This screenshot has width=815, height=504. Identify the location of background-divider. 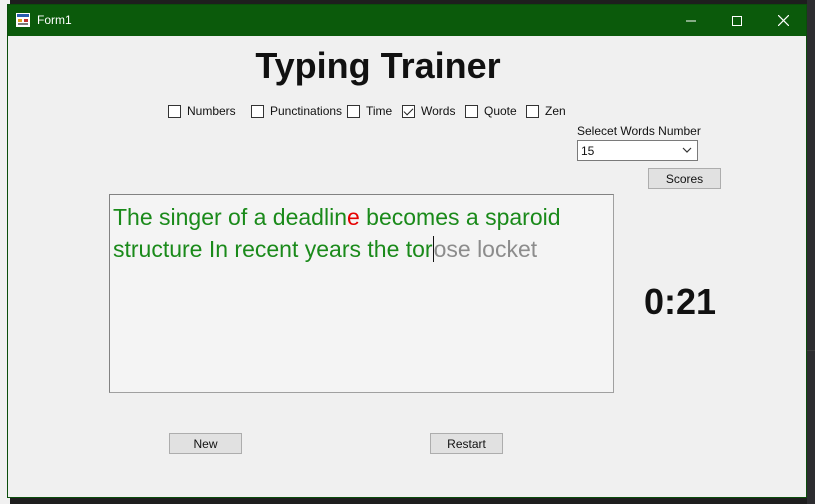
(811, 350).